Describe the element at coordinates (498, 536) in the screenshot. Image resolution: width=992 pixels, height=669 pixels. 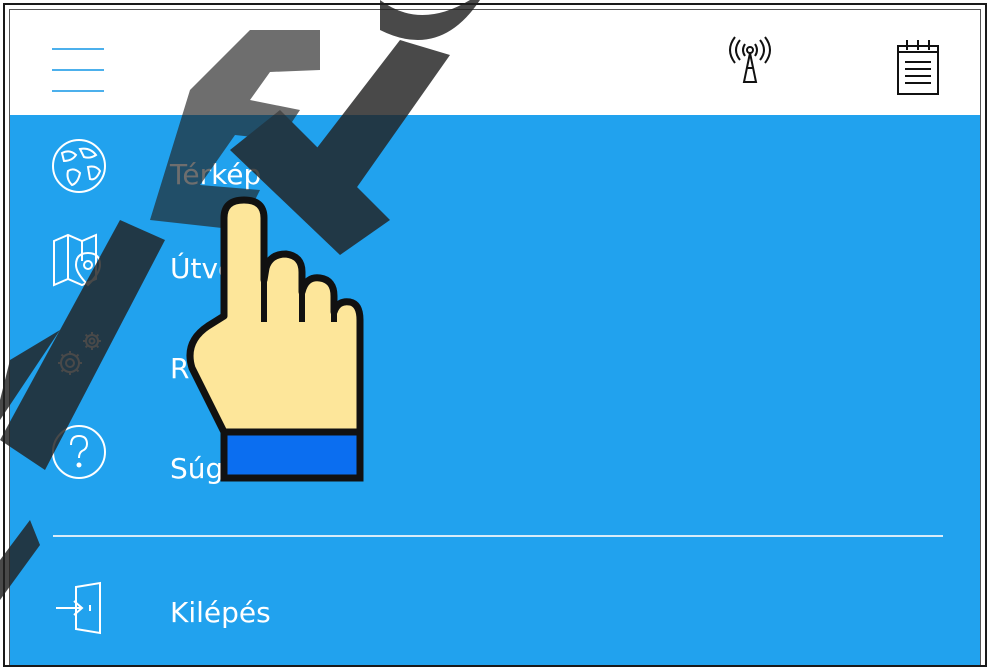
I see `menu-divider` at that location.